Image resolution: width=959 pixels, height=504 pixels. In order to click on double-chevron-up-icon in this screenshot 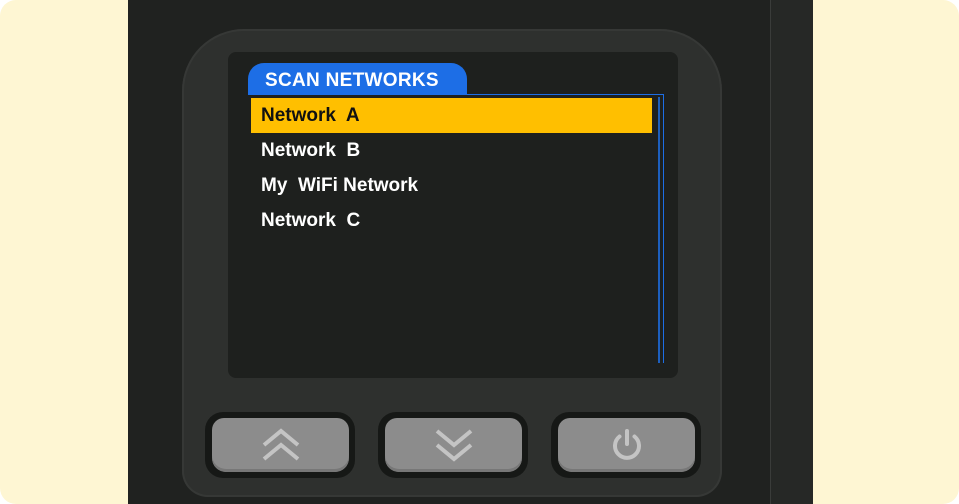, I will do `click(281, 445)`.